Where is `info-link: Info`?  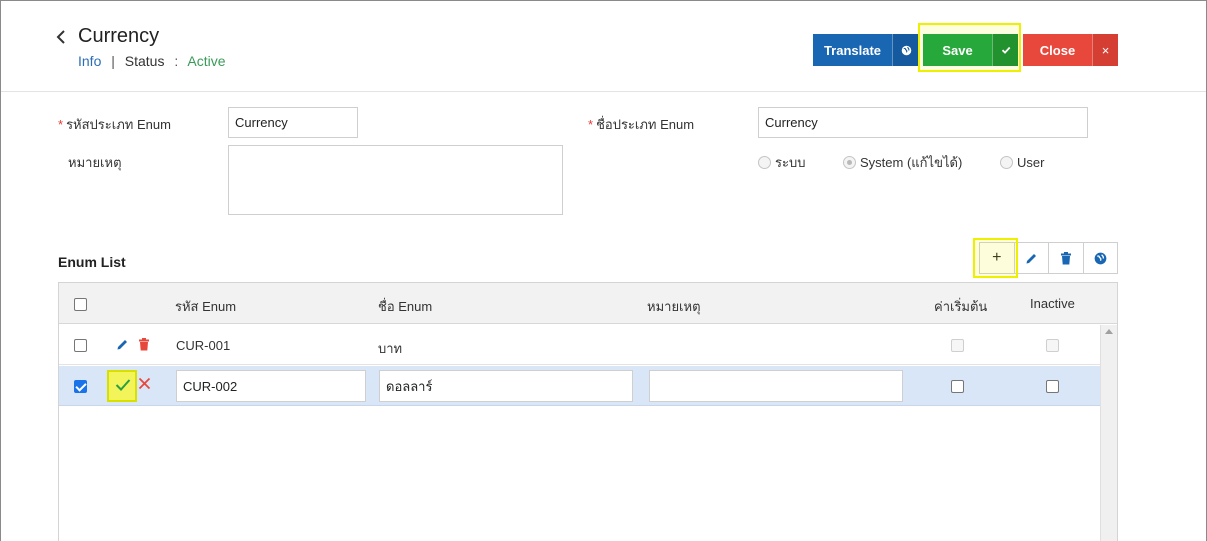
info-link: Info is located at coordinates (89, 61).